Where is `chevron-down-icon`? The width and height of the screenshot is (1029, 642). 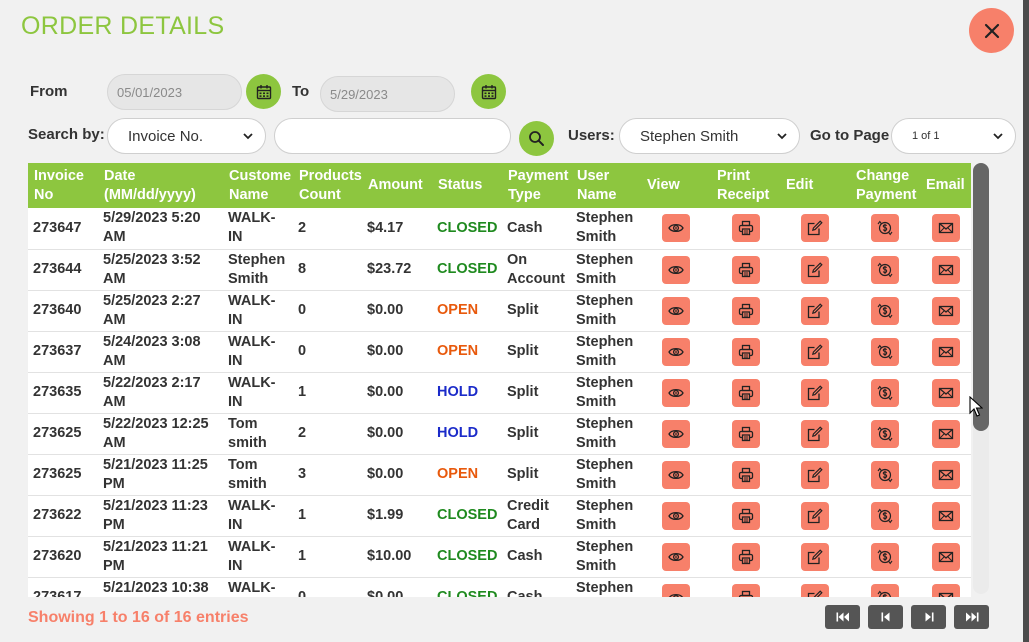 chevron-down-icon is located at coordinates (998, 136).